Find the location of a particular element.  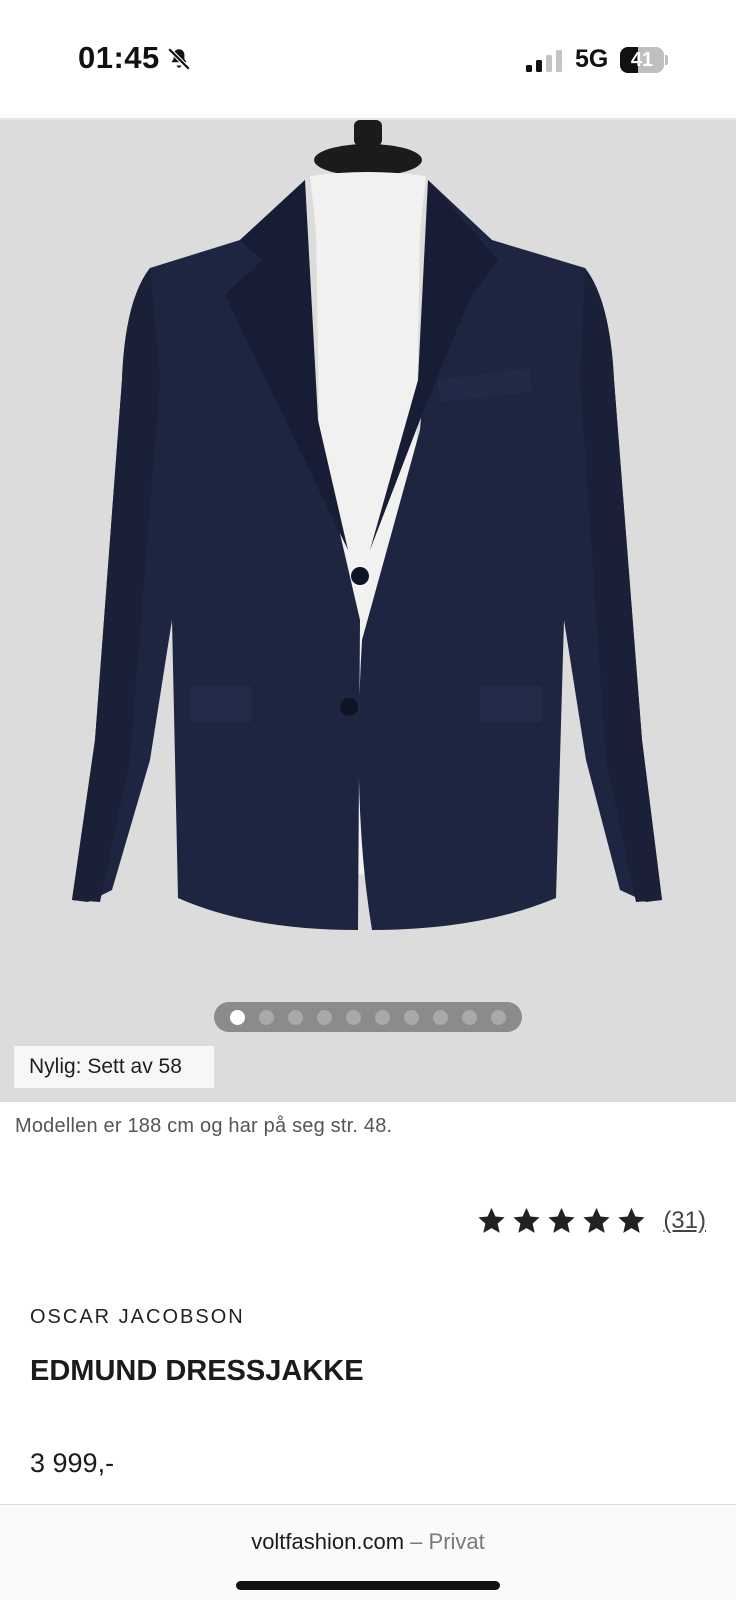

product-title: EDMUND DRESSJAKKE is located at coordinates (197, 1371).